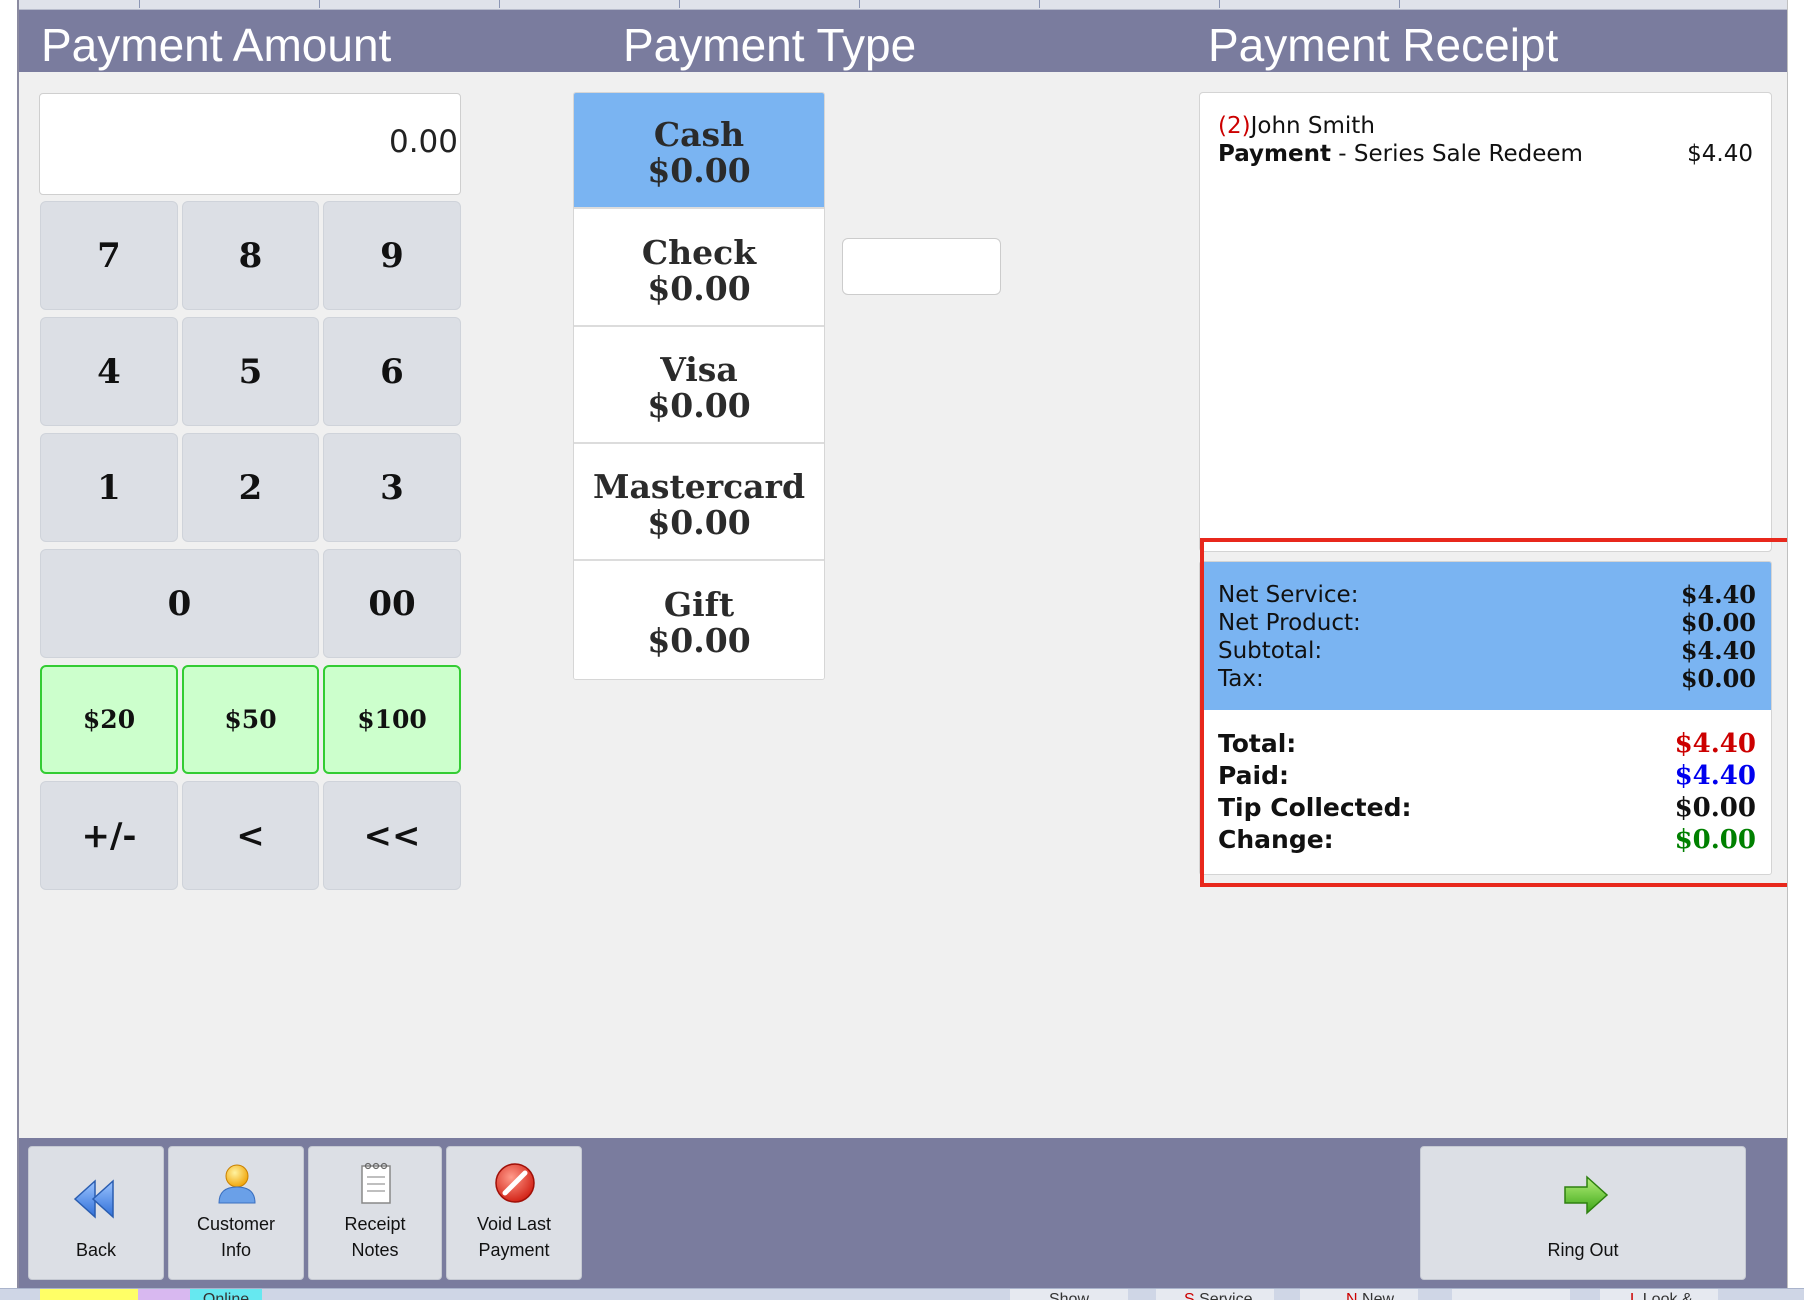  I want to click on taskbar-yellow-tile, so click(89, 1294).